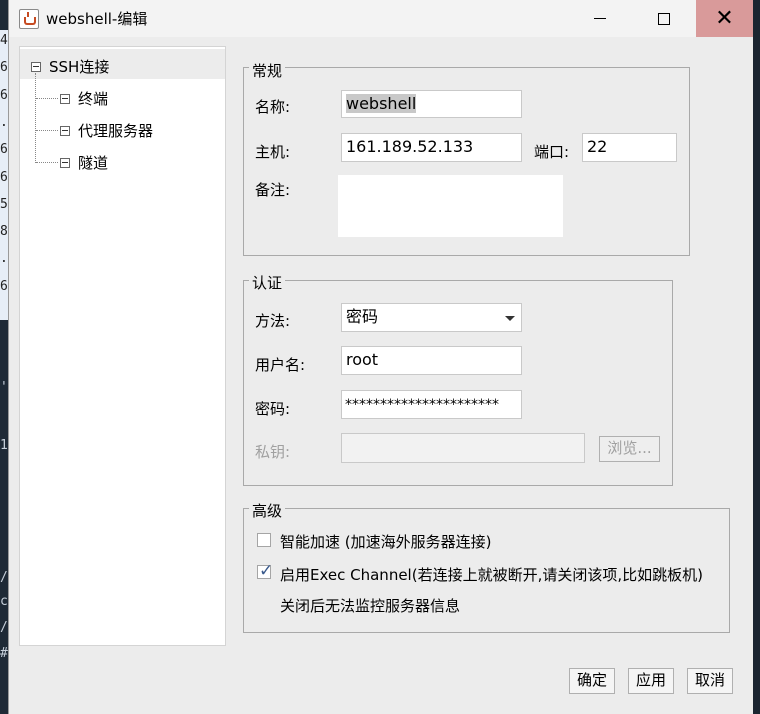 The image size is (760, 714). What do you see at coordinates (381, 18) in the screenshot?
I see `title-bar: webshell-编辑 ✕` at bounding box center [381, 18].